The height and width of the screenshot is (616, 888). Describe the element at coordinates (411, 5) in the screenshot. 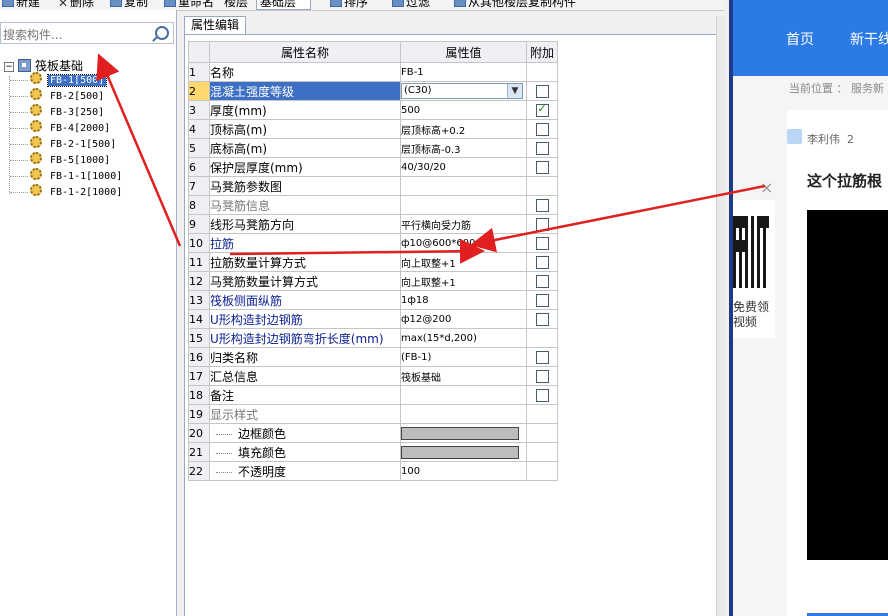

I see `filter-button: 过滤` at that location.